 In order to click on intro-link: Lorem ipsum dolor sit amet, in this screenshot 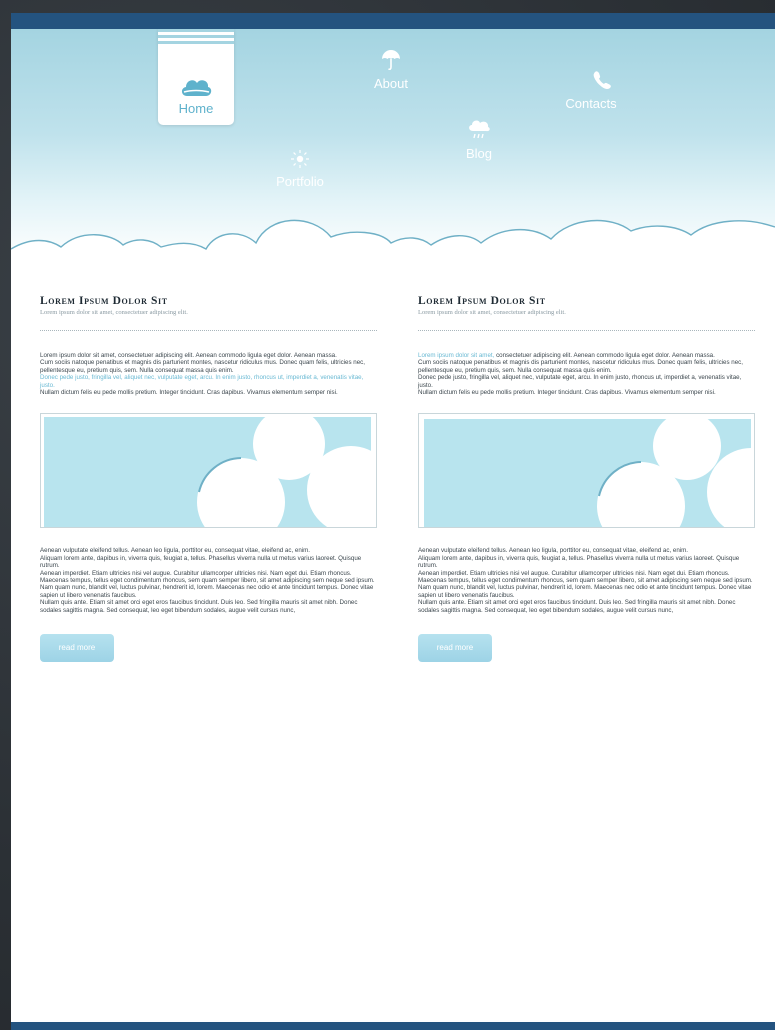, I will do `click(456, 355)`.